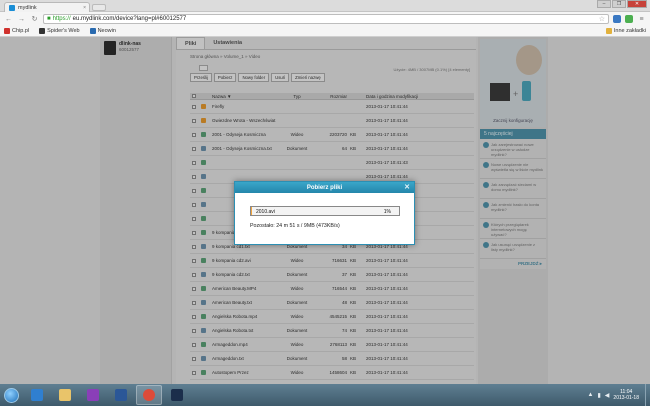 Image resolution: width=650 pixels, height=406 pixels. What do you see at coordinates (608, 31) in the screenshot?
I see `folder-icon` at bounding box center [608, 31].